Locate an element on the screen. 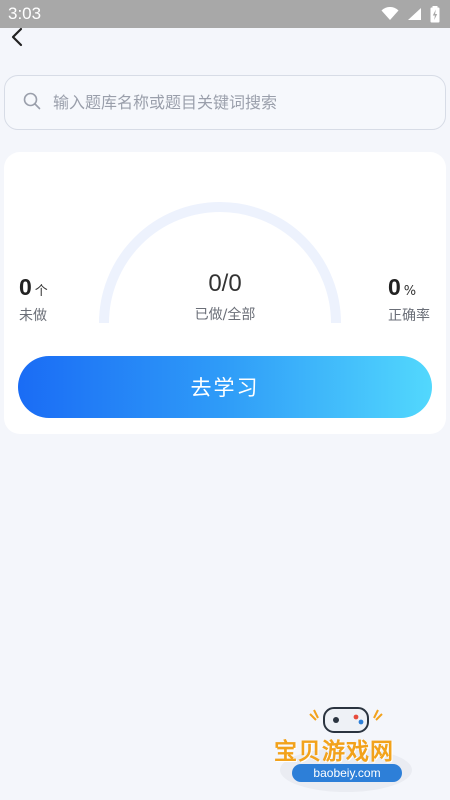 The width and height of the screenshot is (450, 800). search-box is located at coordinates (225, 102).